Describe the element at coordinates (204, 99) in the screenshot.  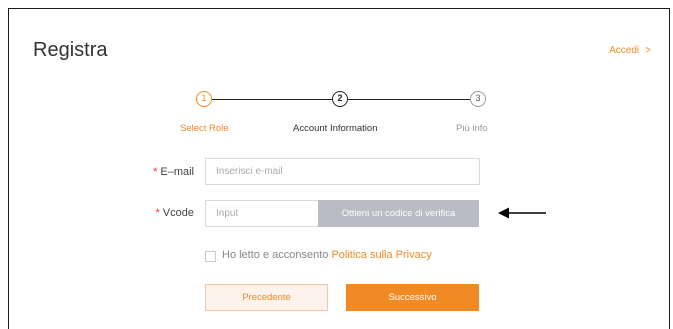
I see `step-1-circle: 1` at that location.